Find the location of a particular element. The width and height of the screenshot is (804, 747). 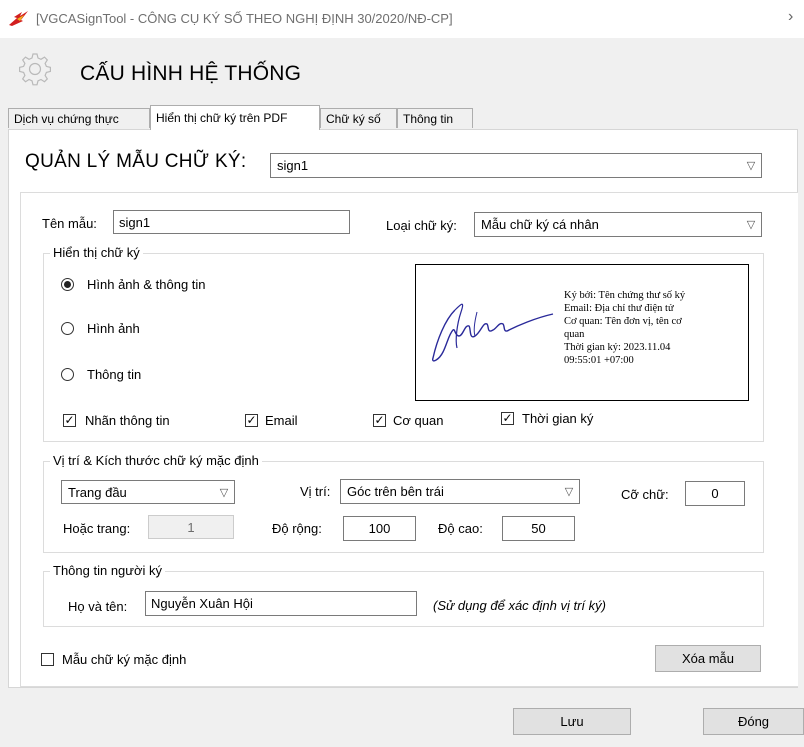

checkbox-signing-time-text: Thời gian ký is located at coordinates (558, 418).